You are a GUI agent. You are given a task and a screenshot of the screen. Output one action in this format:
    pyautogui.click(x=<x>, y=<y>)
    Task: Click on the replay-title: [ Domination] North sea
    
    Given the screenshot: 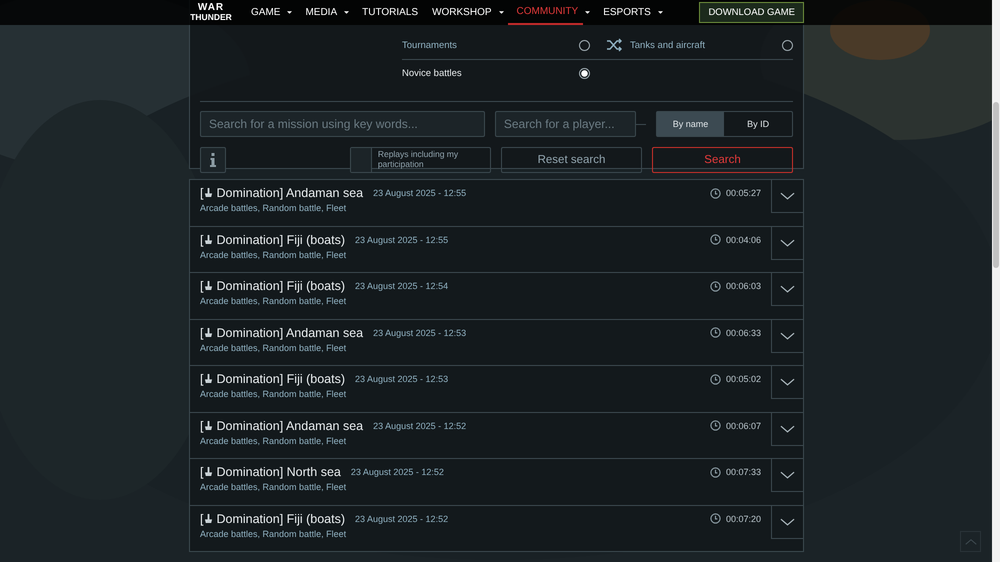 What is the action you would take?
    pyautogui.click(x=270, y=472)
    